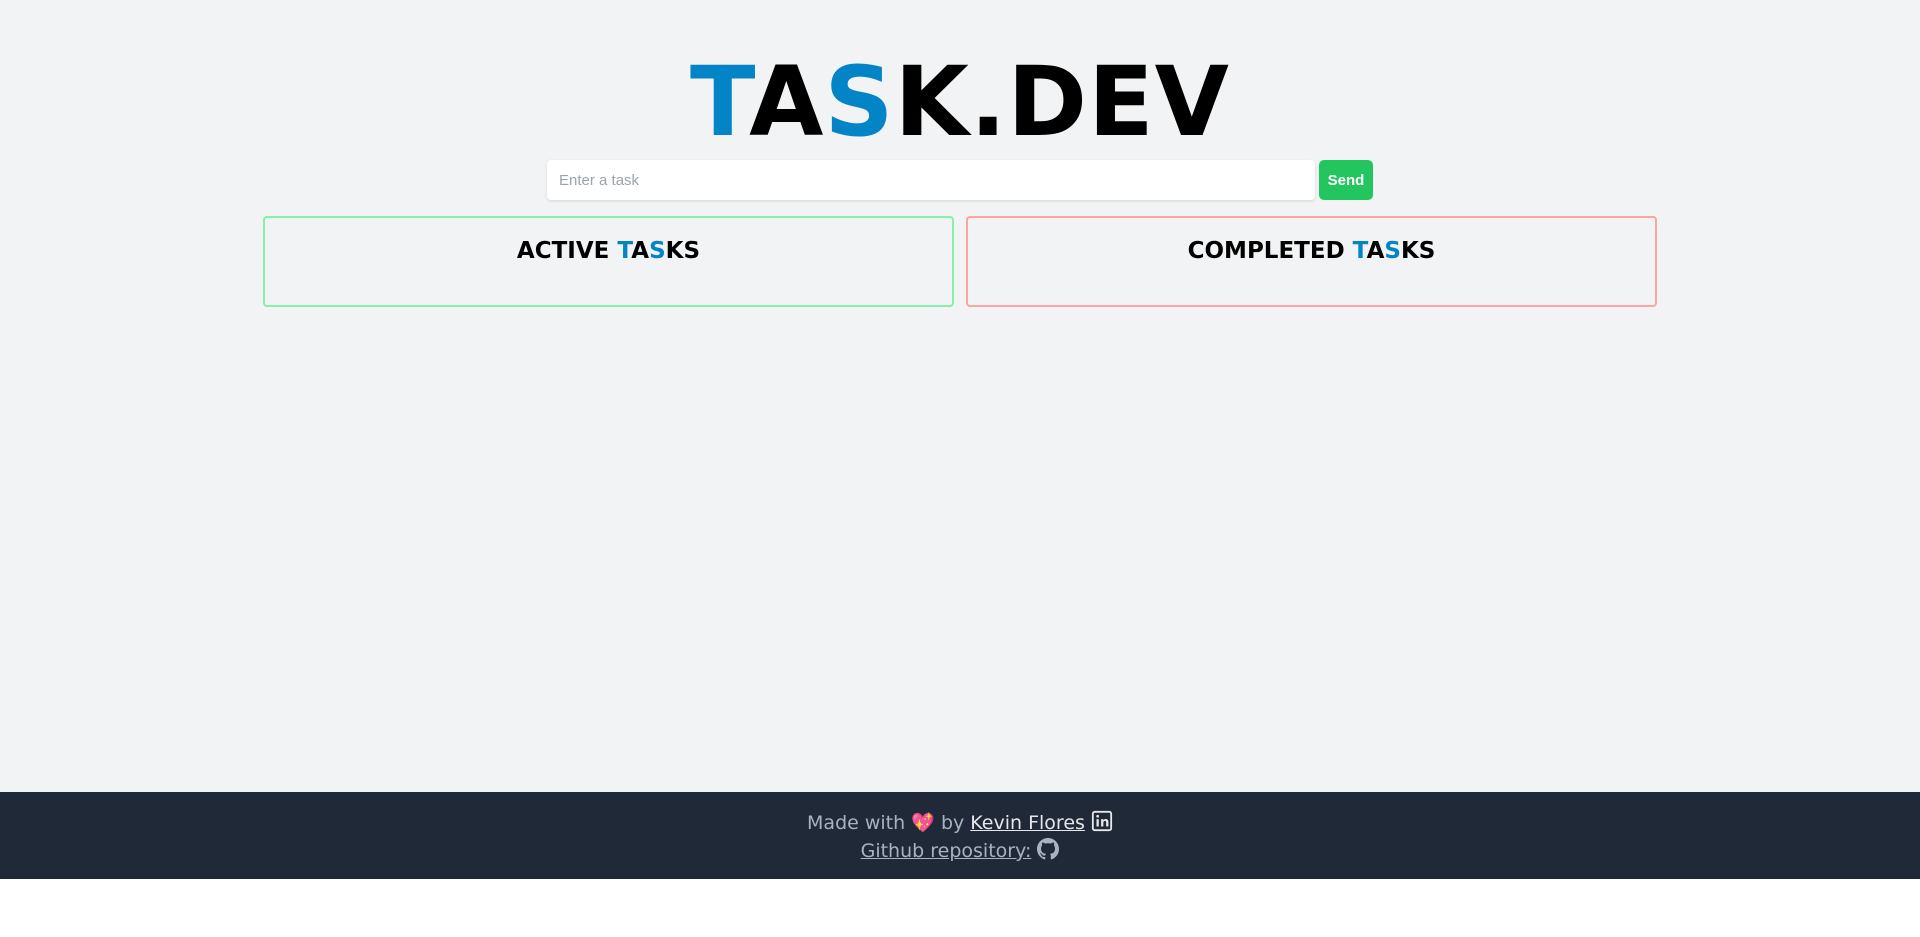 The width and height of the screenshot is (1920, 937). Describe the element at coordinates (1270, 251) in the screenshot. I see `completed-title-prefix: COMPLETED` at that location.